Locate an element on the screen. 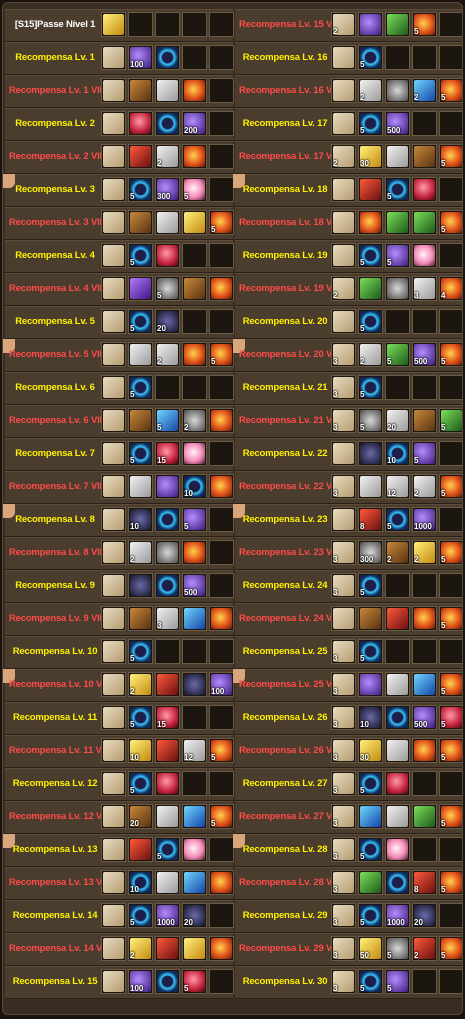  reward-item-slot: 4 is located at coordinates (450, 288).